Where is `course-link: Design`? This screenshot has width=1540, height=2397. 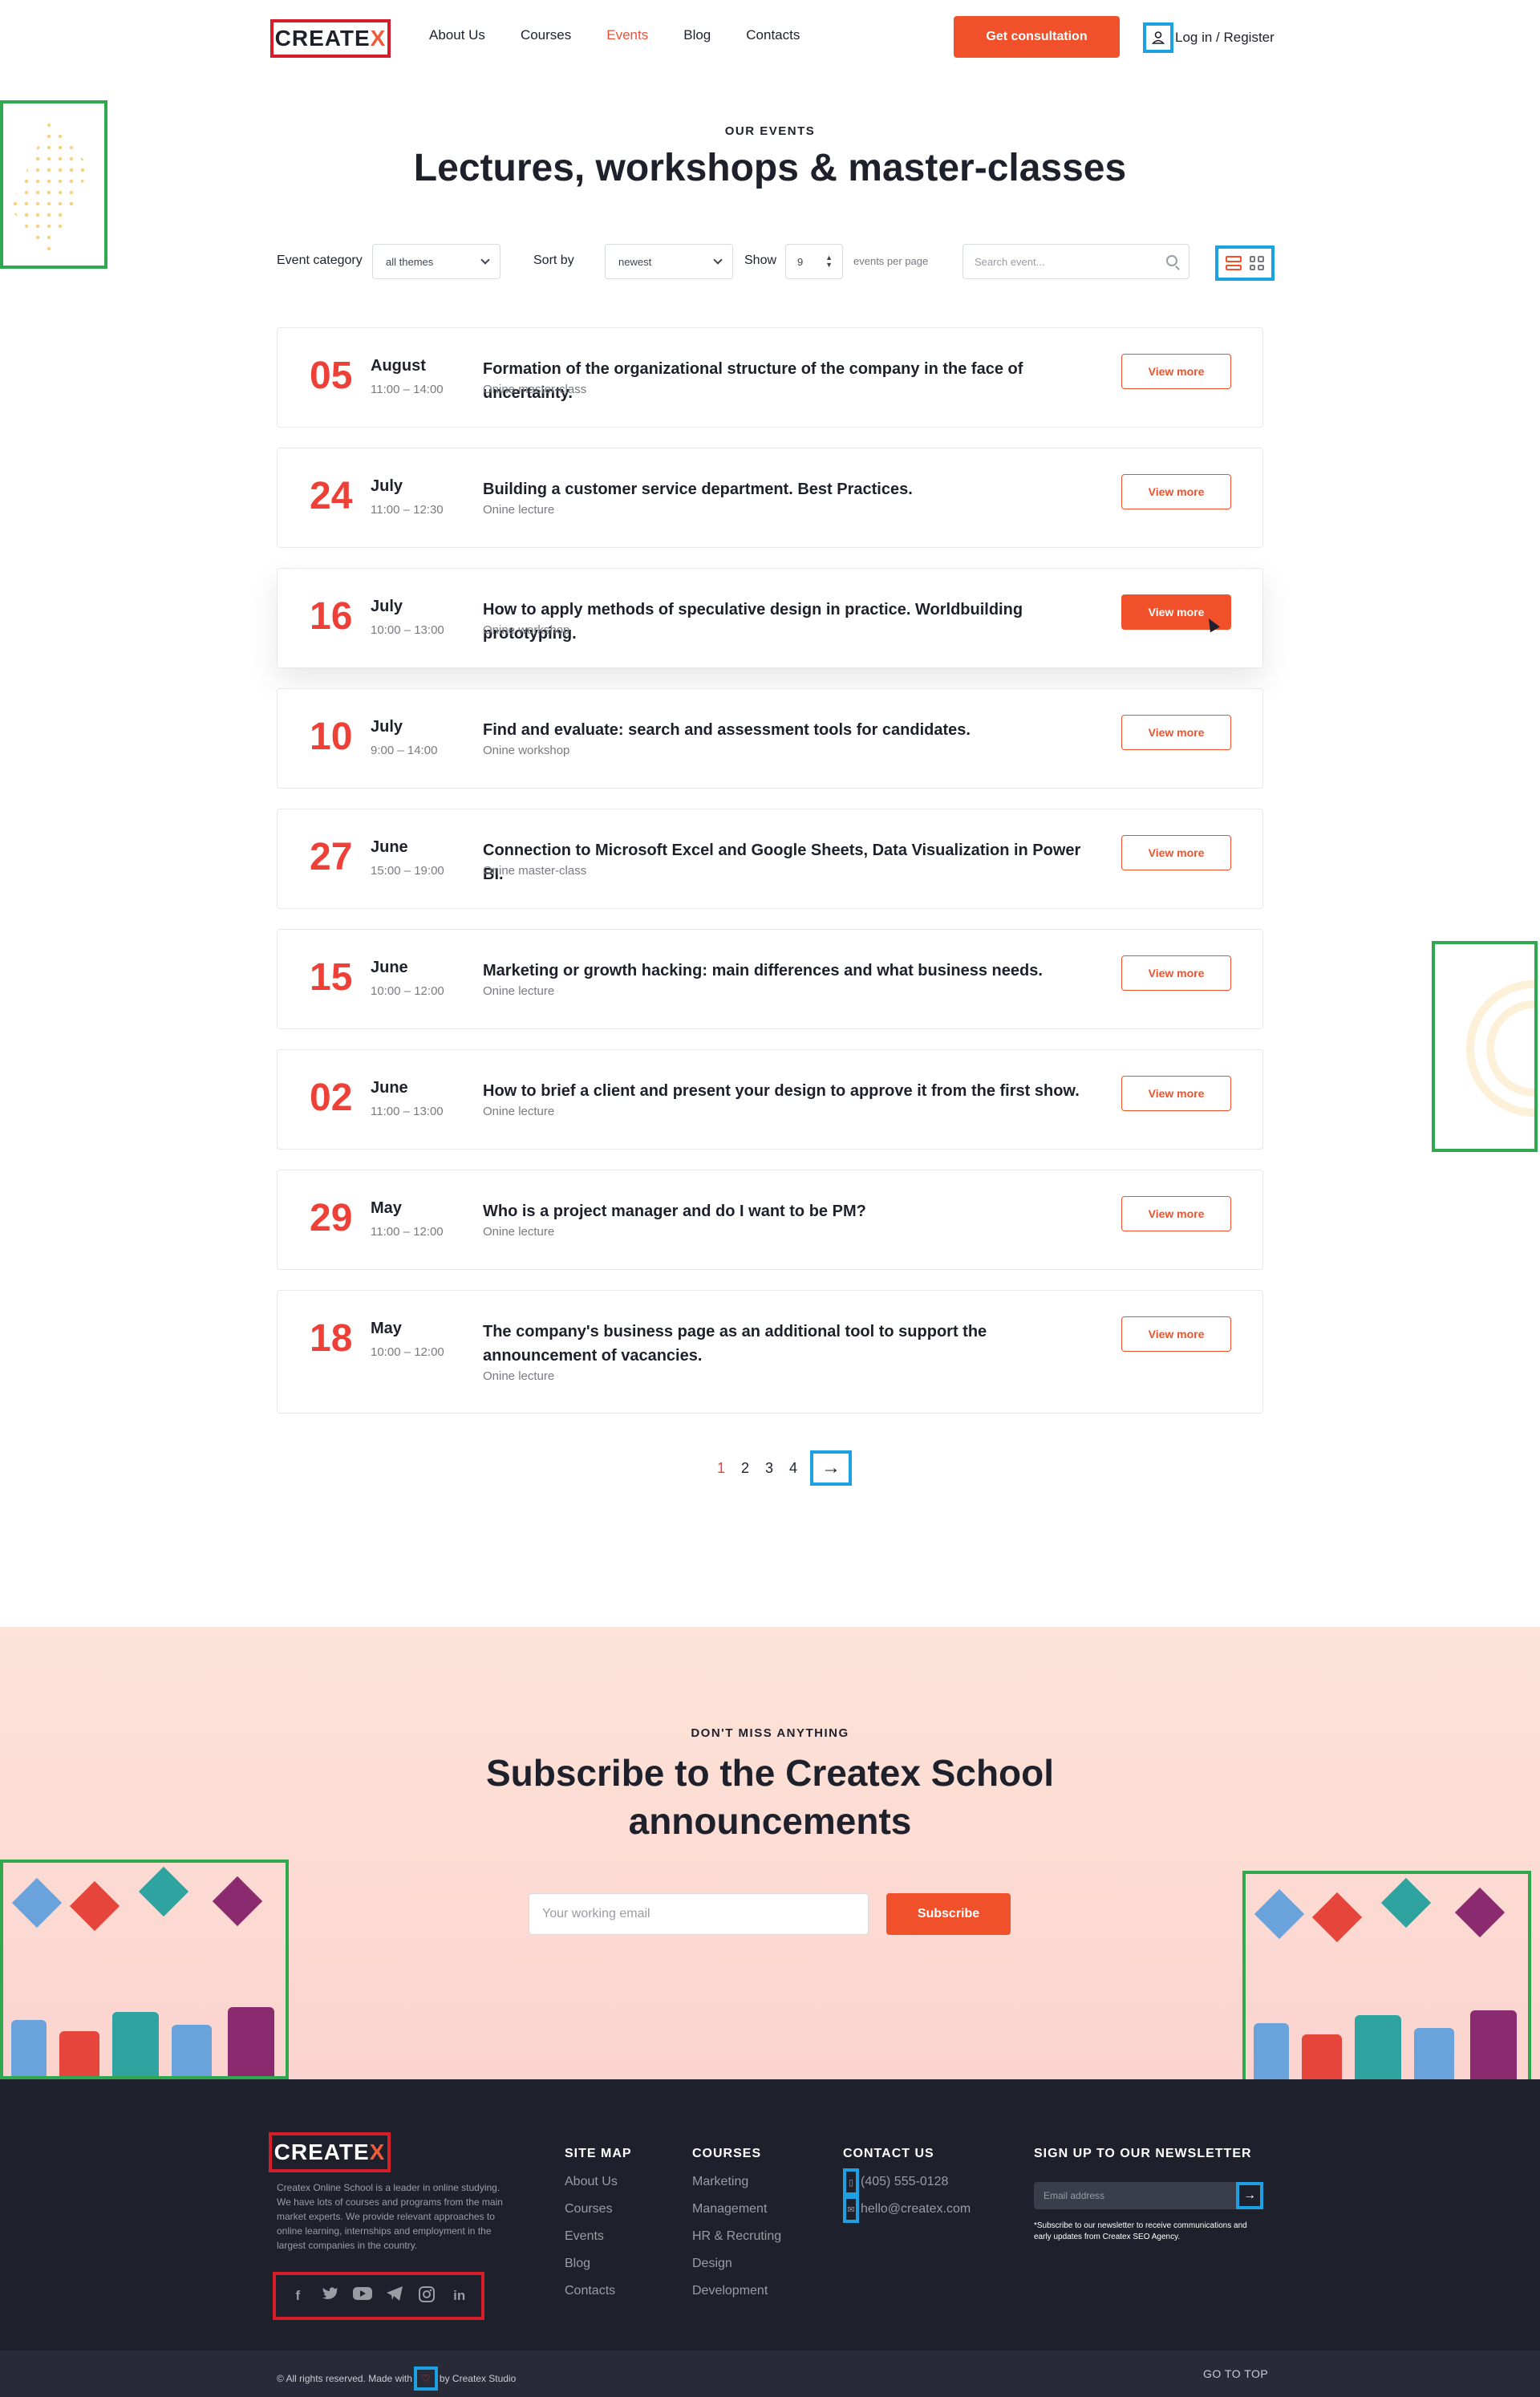 course-link: Design is located at coordinates (736, 2263).